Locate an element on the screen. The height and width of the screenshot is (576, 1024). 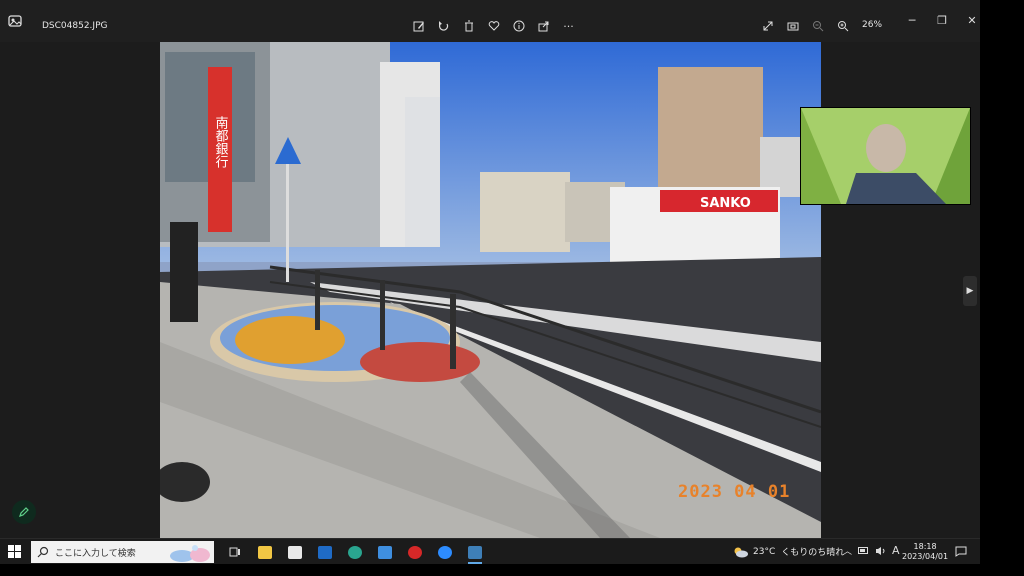
clock-time: 18:18 is located at coordinates (925, 546).